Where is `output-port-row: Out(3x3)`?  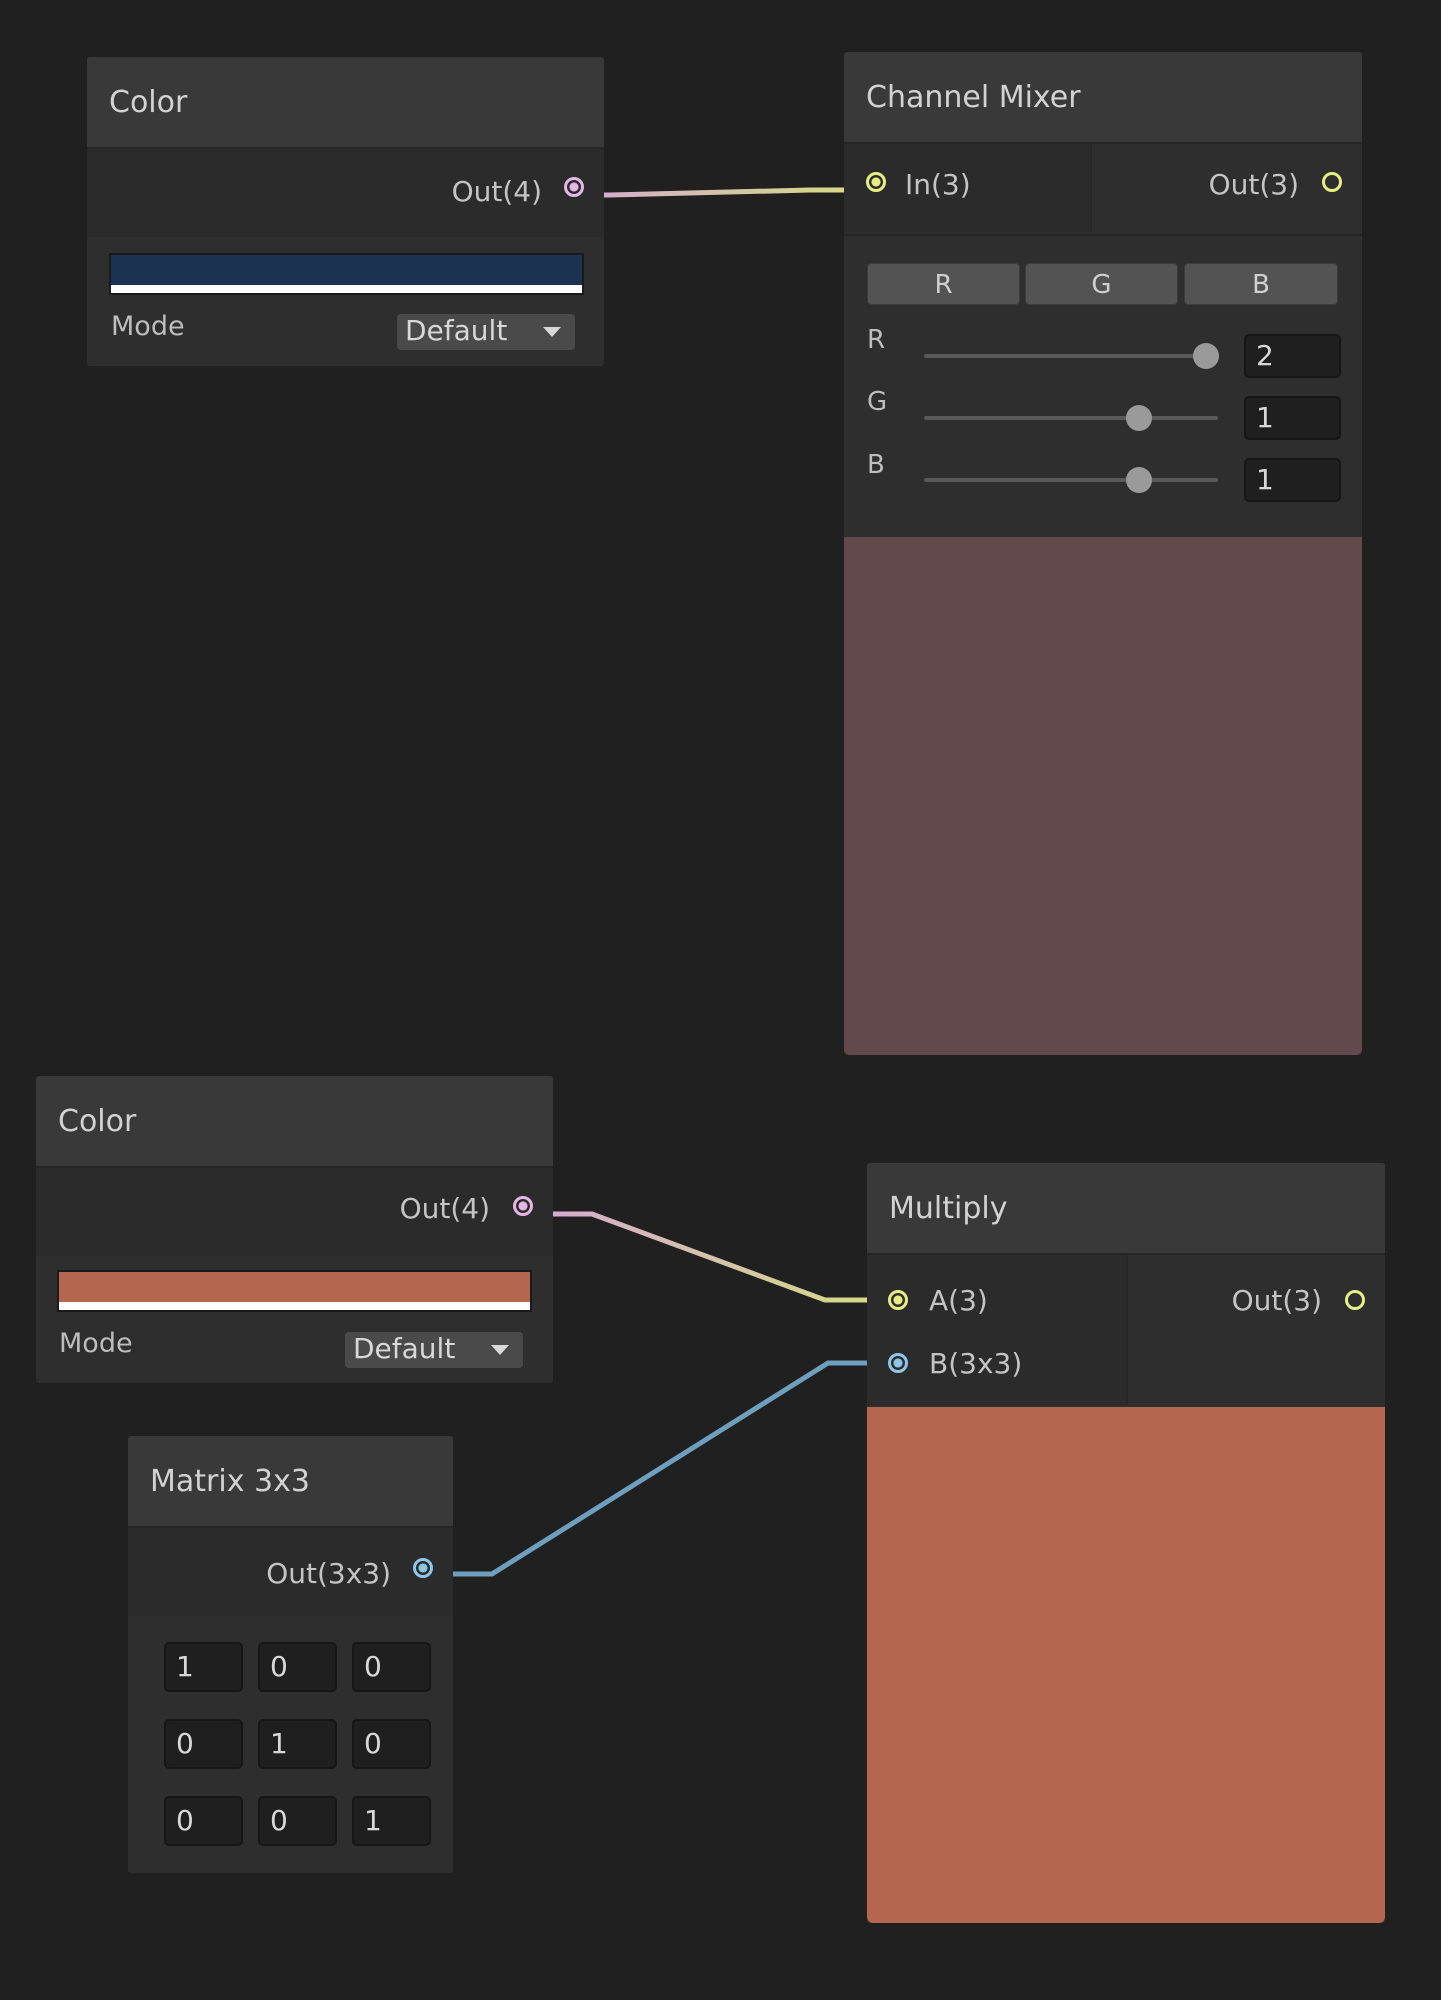
output-port-row: Out(3x3) is located at coordinates (290, 1572).